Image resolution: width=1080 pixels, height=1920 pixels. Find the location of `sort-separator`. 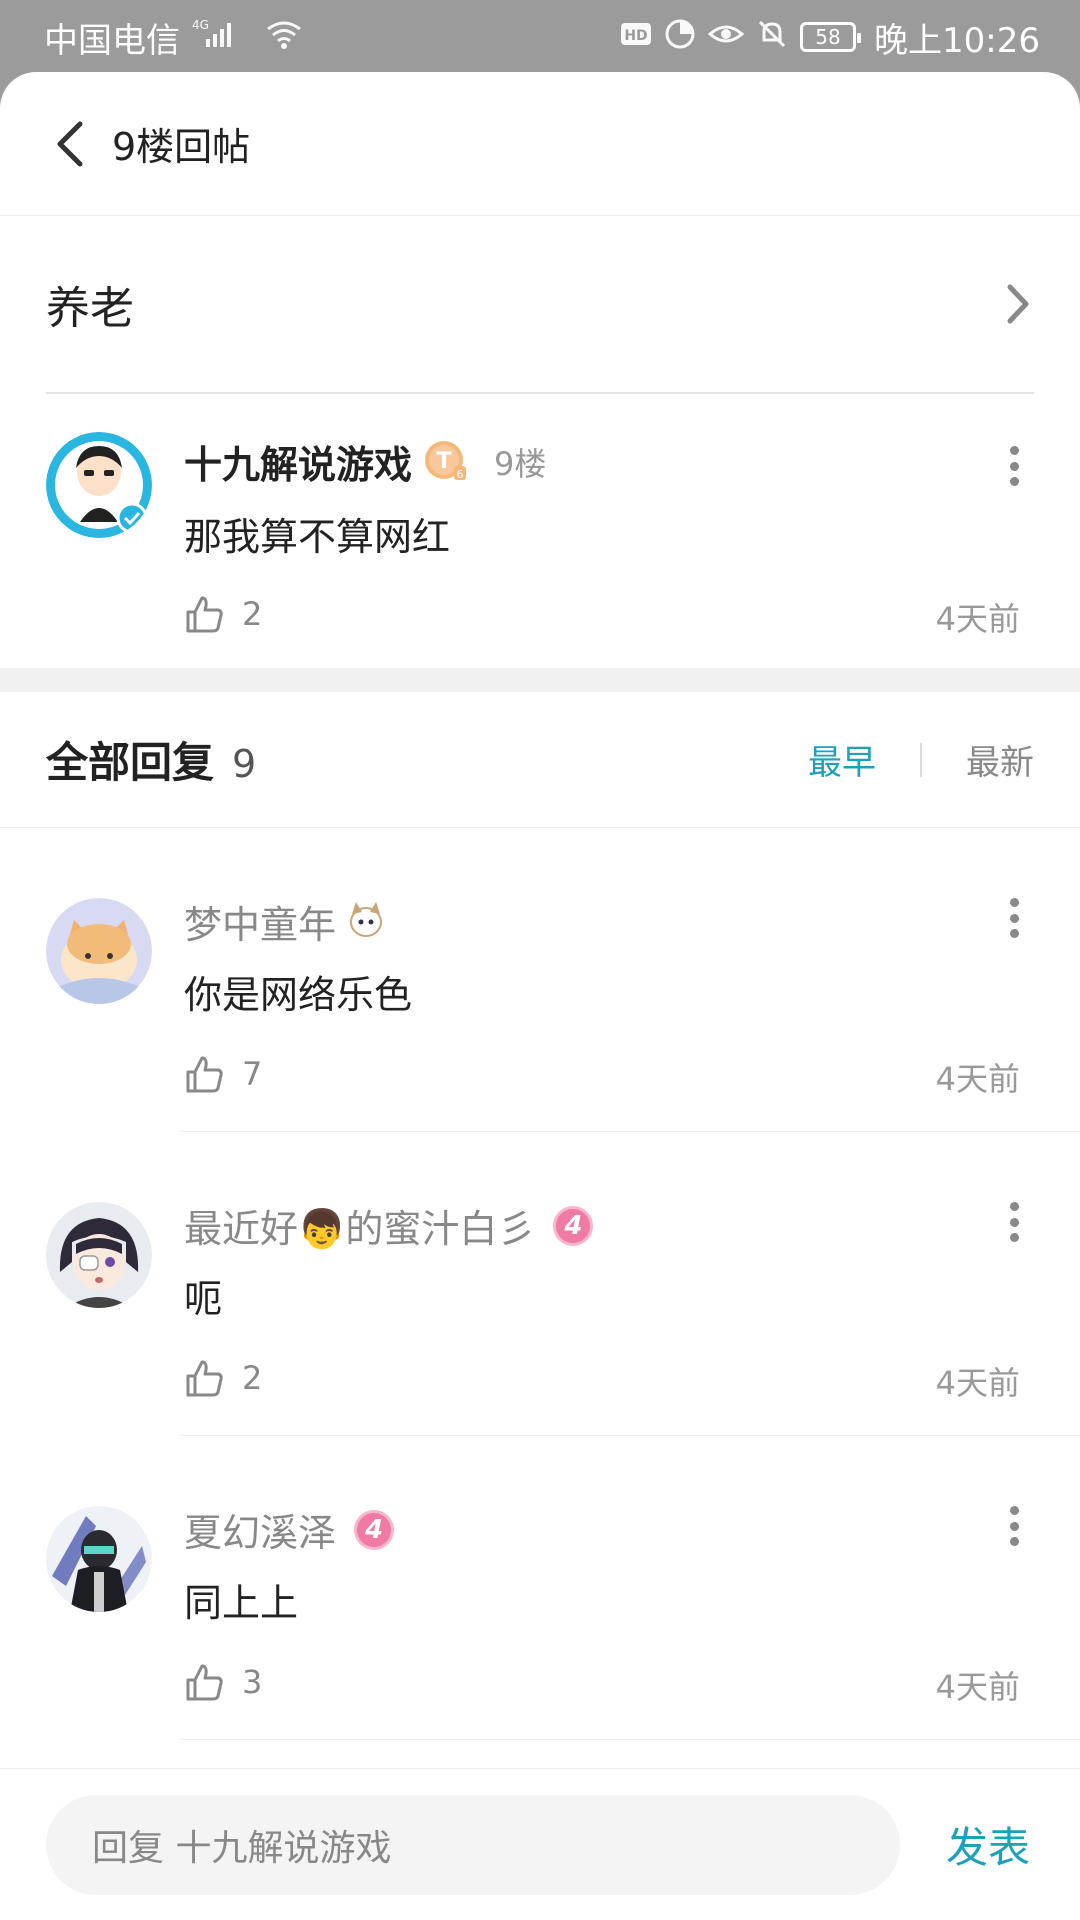

sort-separator is located at coordinates (921, 759).